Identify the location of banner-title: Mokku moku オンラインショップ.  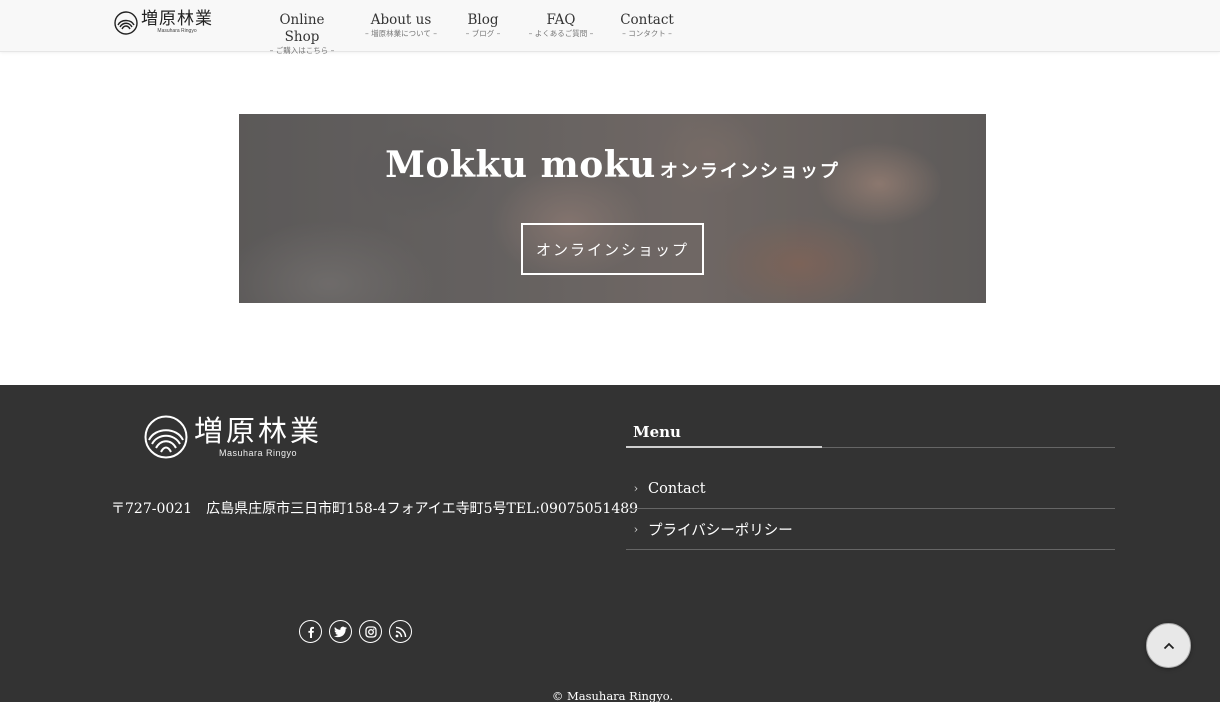
(612, 165).